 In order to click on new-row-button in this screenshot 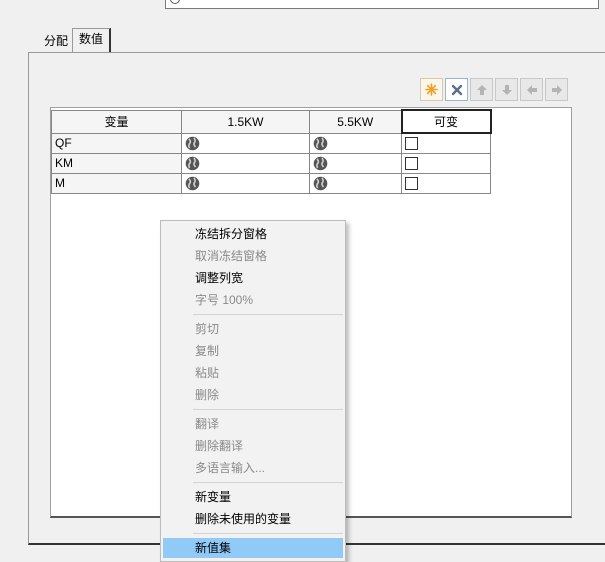, I will do `click(431, 89)`.